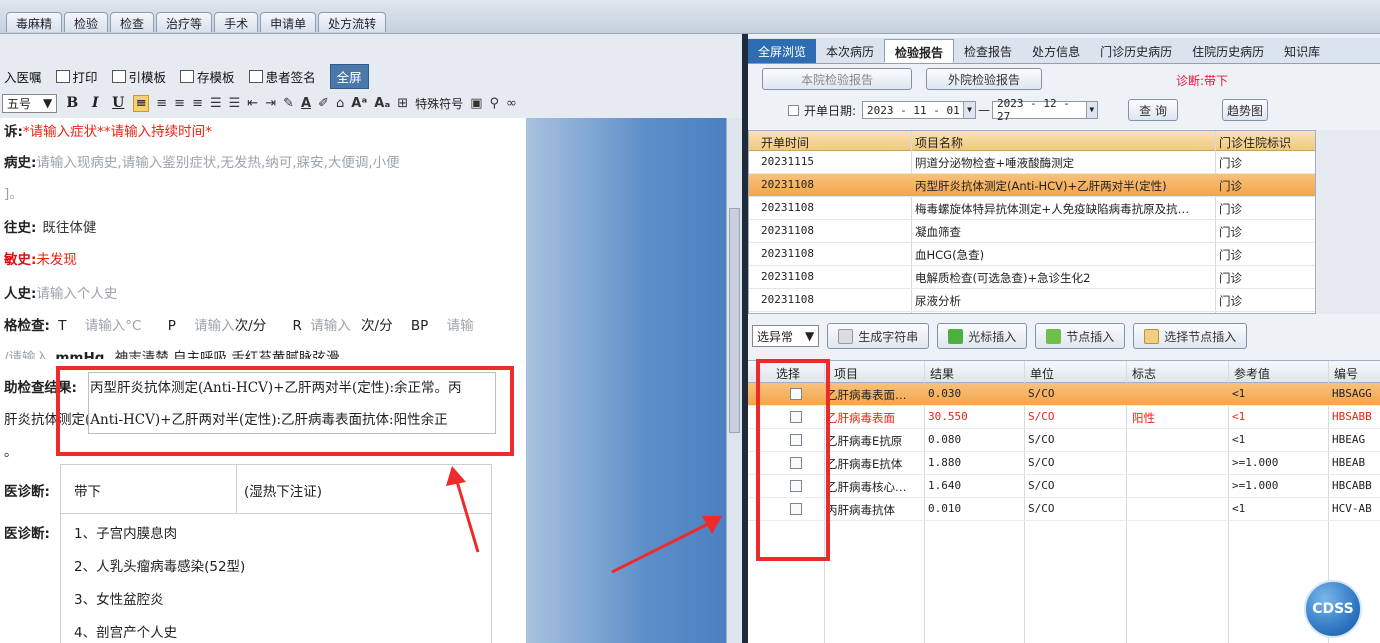  I want to click on binoculars-icon: ∞, so click(511, 103).